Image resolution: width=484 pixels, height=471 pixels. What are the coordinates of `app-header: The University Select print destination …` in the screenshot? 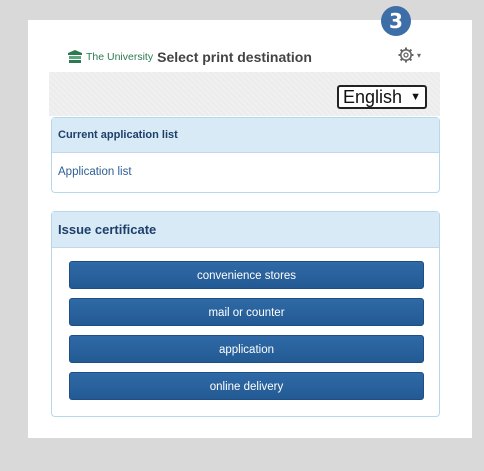 It's located at (243, 57).